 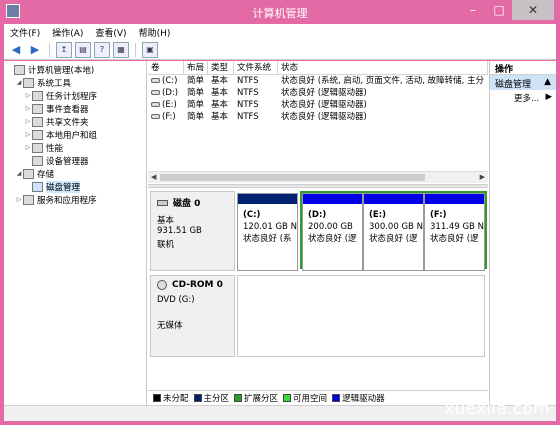 What do you see at coordinates (457, 227) in the screenshot?
I see `partition-size: 311.49 GB N` at bounding box center [457, 227].